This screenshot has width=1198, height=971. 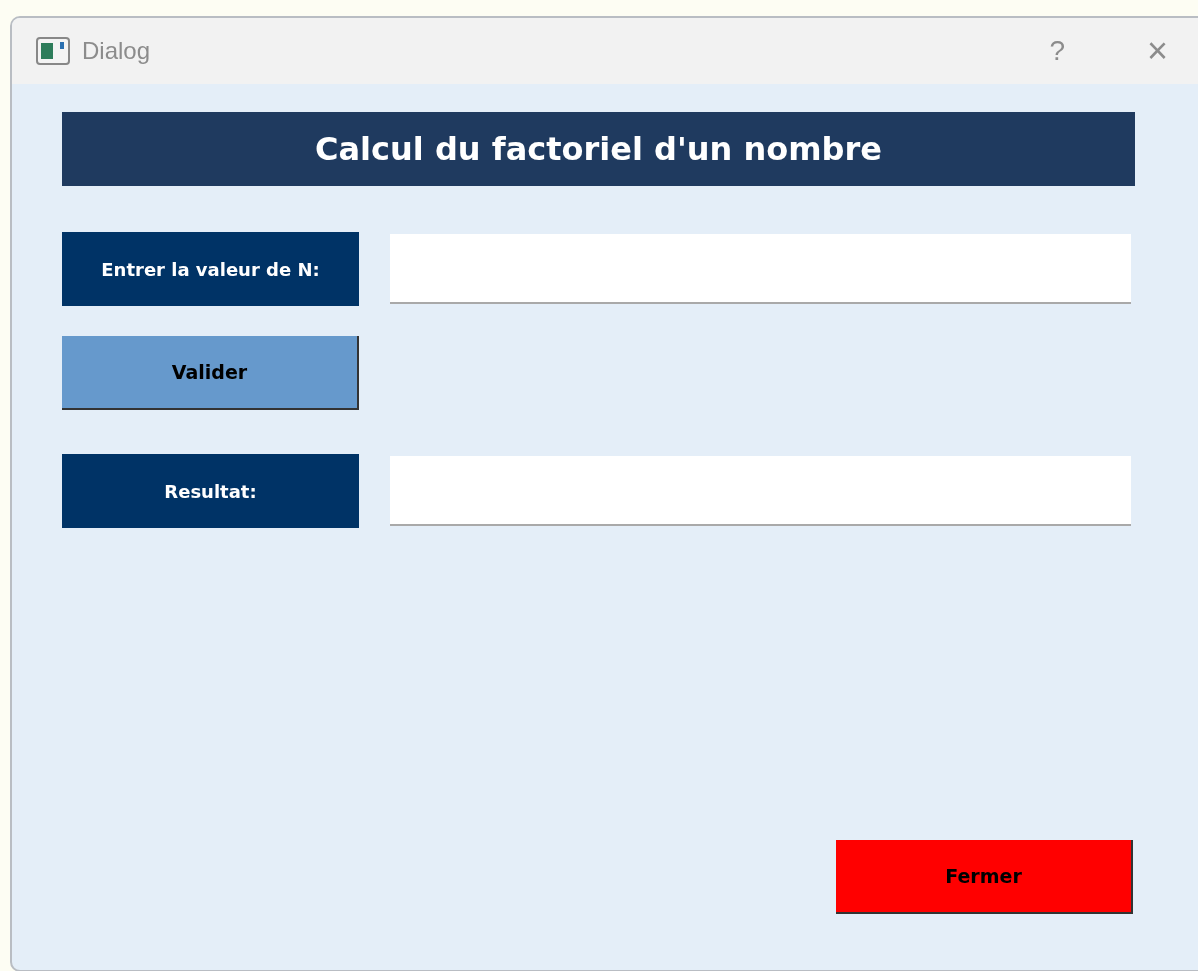 I want to click on validate-button: Valider, so click(x=210, y=373).